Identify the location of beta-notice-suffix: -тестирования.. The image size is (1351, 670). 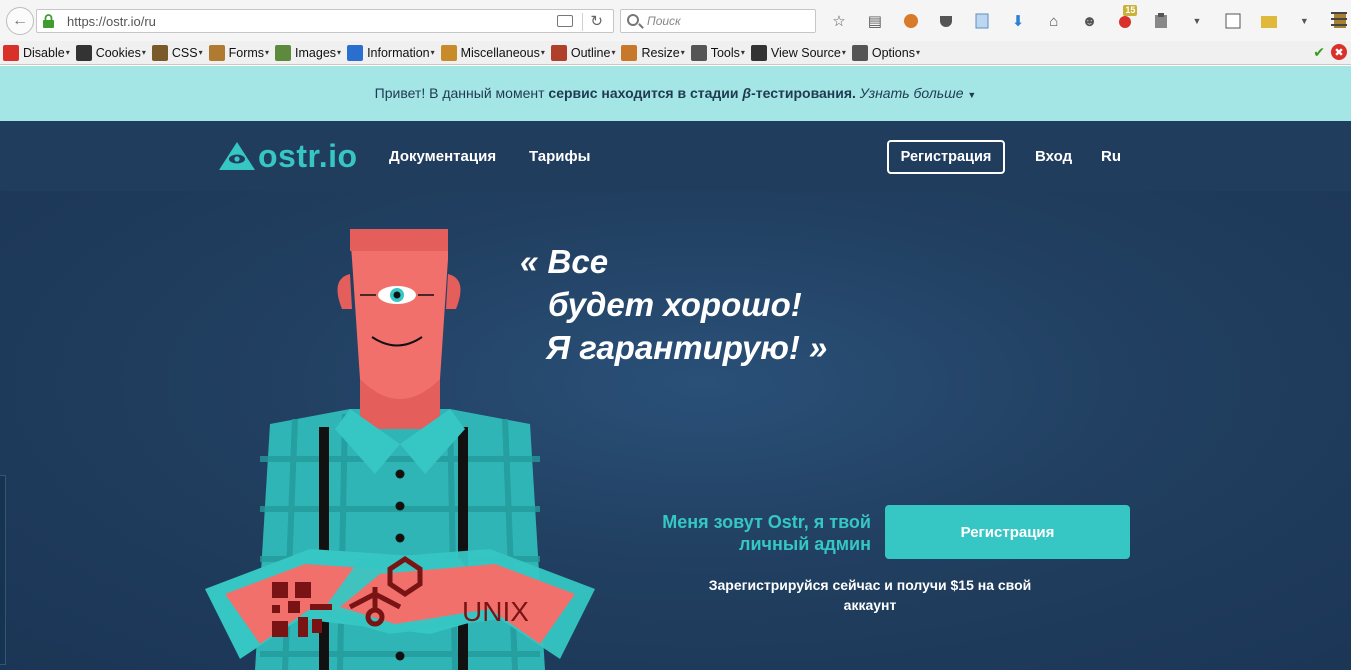
(803, 93).